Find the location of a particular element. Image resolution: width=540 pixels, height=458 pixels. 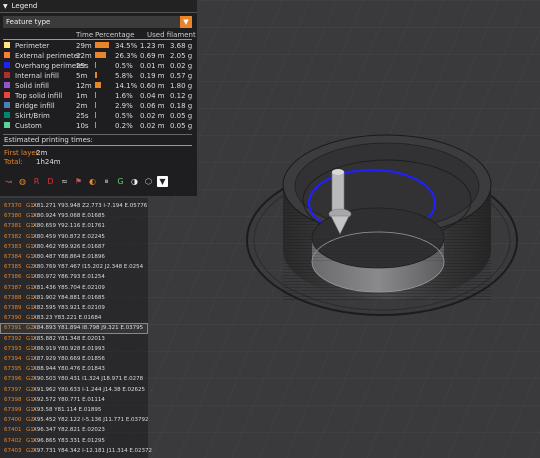

wipe-icon: ◍ is located at coordinates (22, 181).